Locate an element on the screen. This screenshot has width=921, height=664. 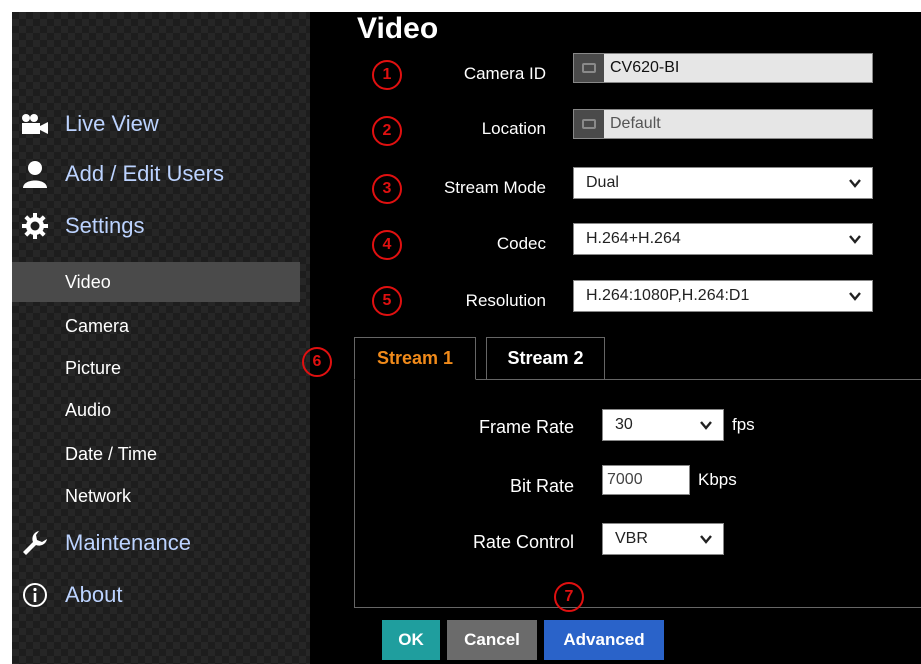
stream-mode-label: Stream Mode is located at coordinates (494, 187).